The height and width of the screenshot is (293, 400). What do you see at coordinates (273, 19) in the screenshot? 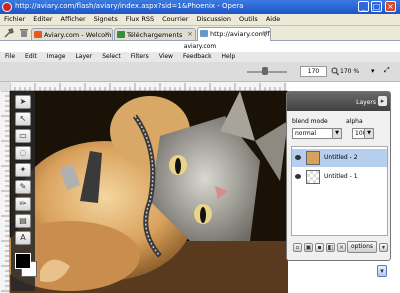
I see `menu-aide: Aide` at bounding box center [273, 19].